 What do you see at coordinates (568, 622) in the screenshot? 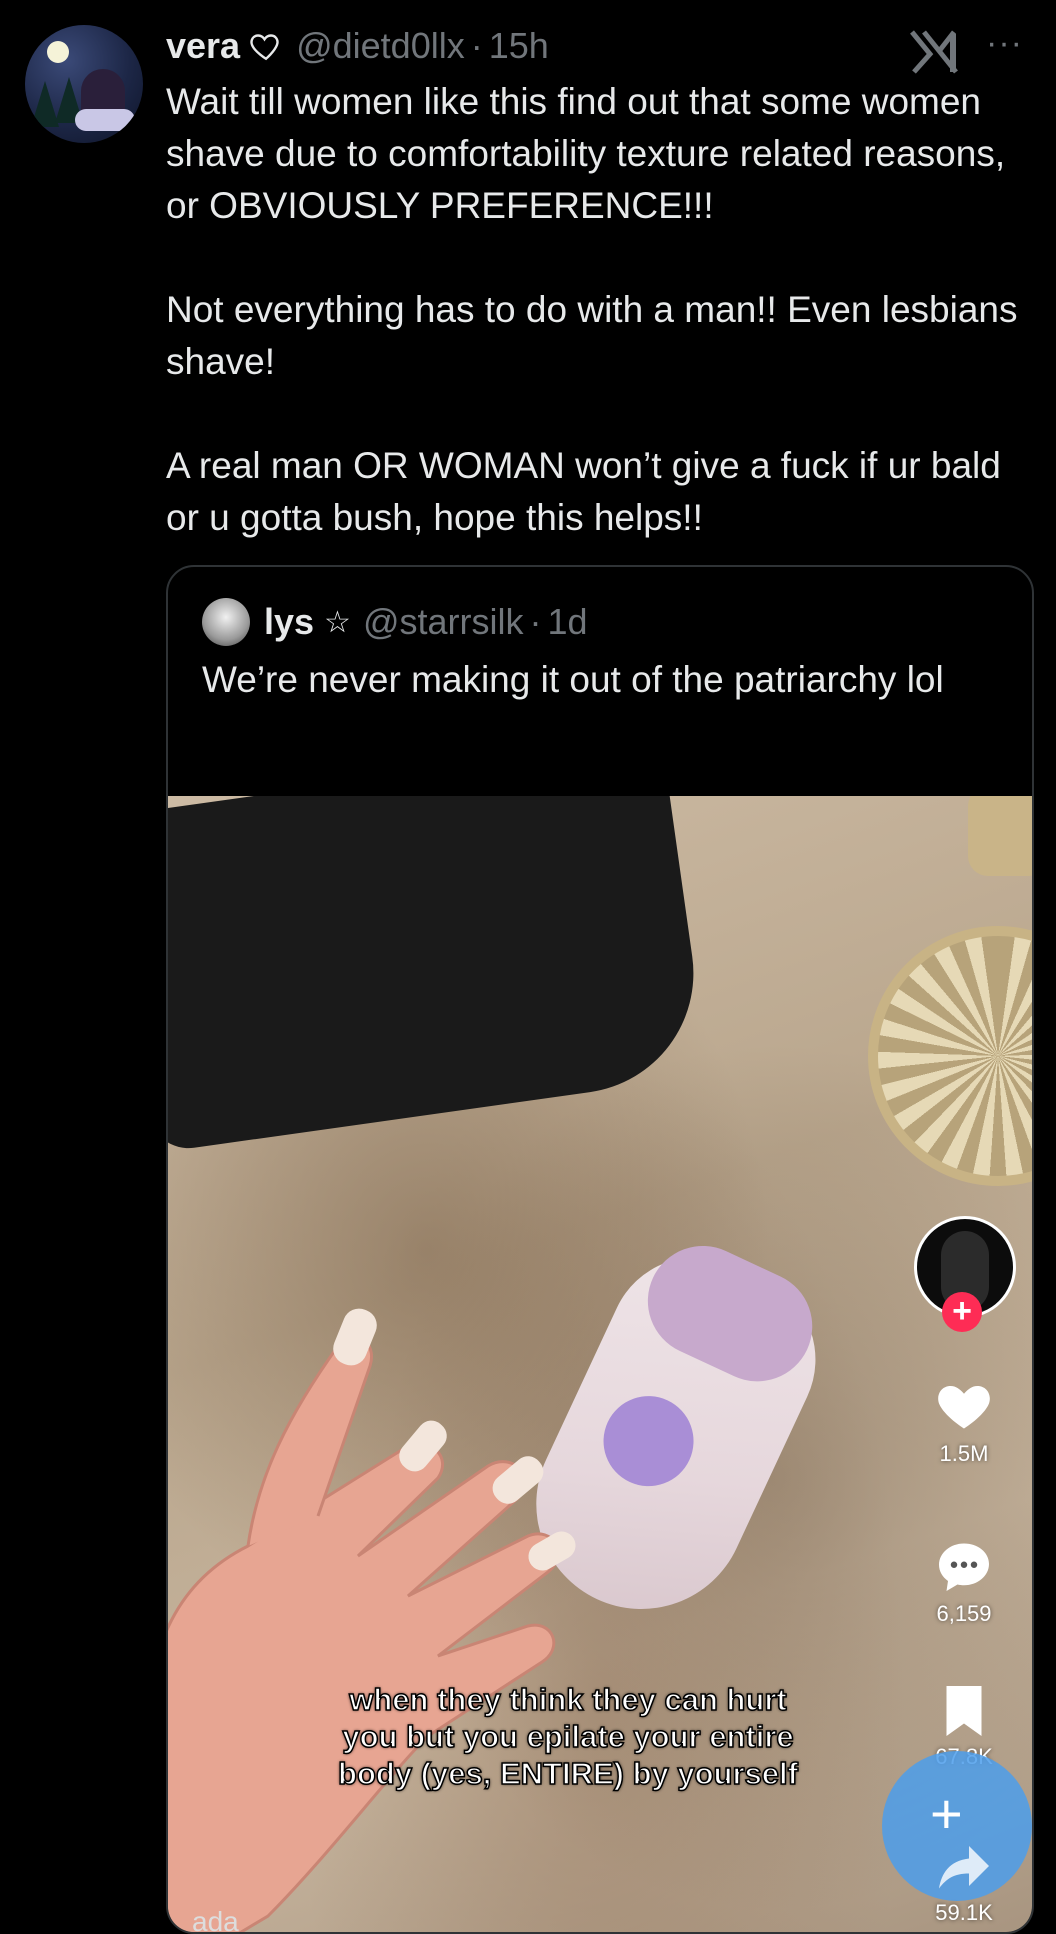
I see `quote-time: 1d` at bounding box center [568, 622].